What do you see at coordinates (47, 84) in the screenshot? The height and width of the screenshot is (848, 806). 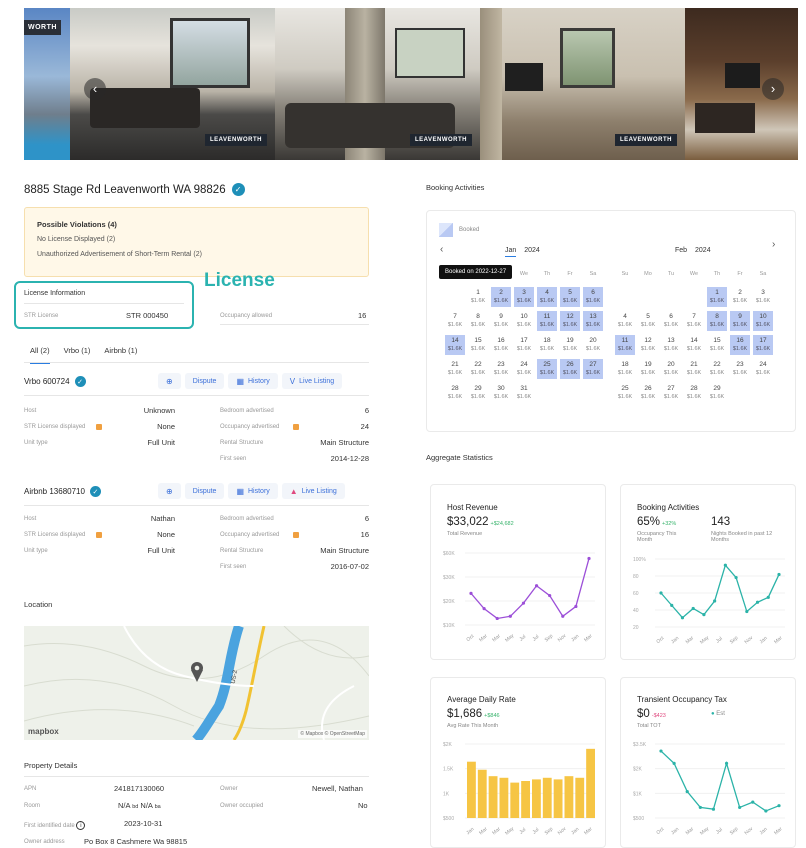 I see `gallery-photo: WORTH` at bounding box center [47, 84].